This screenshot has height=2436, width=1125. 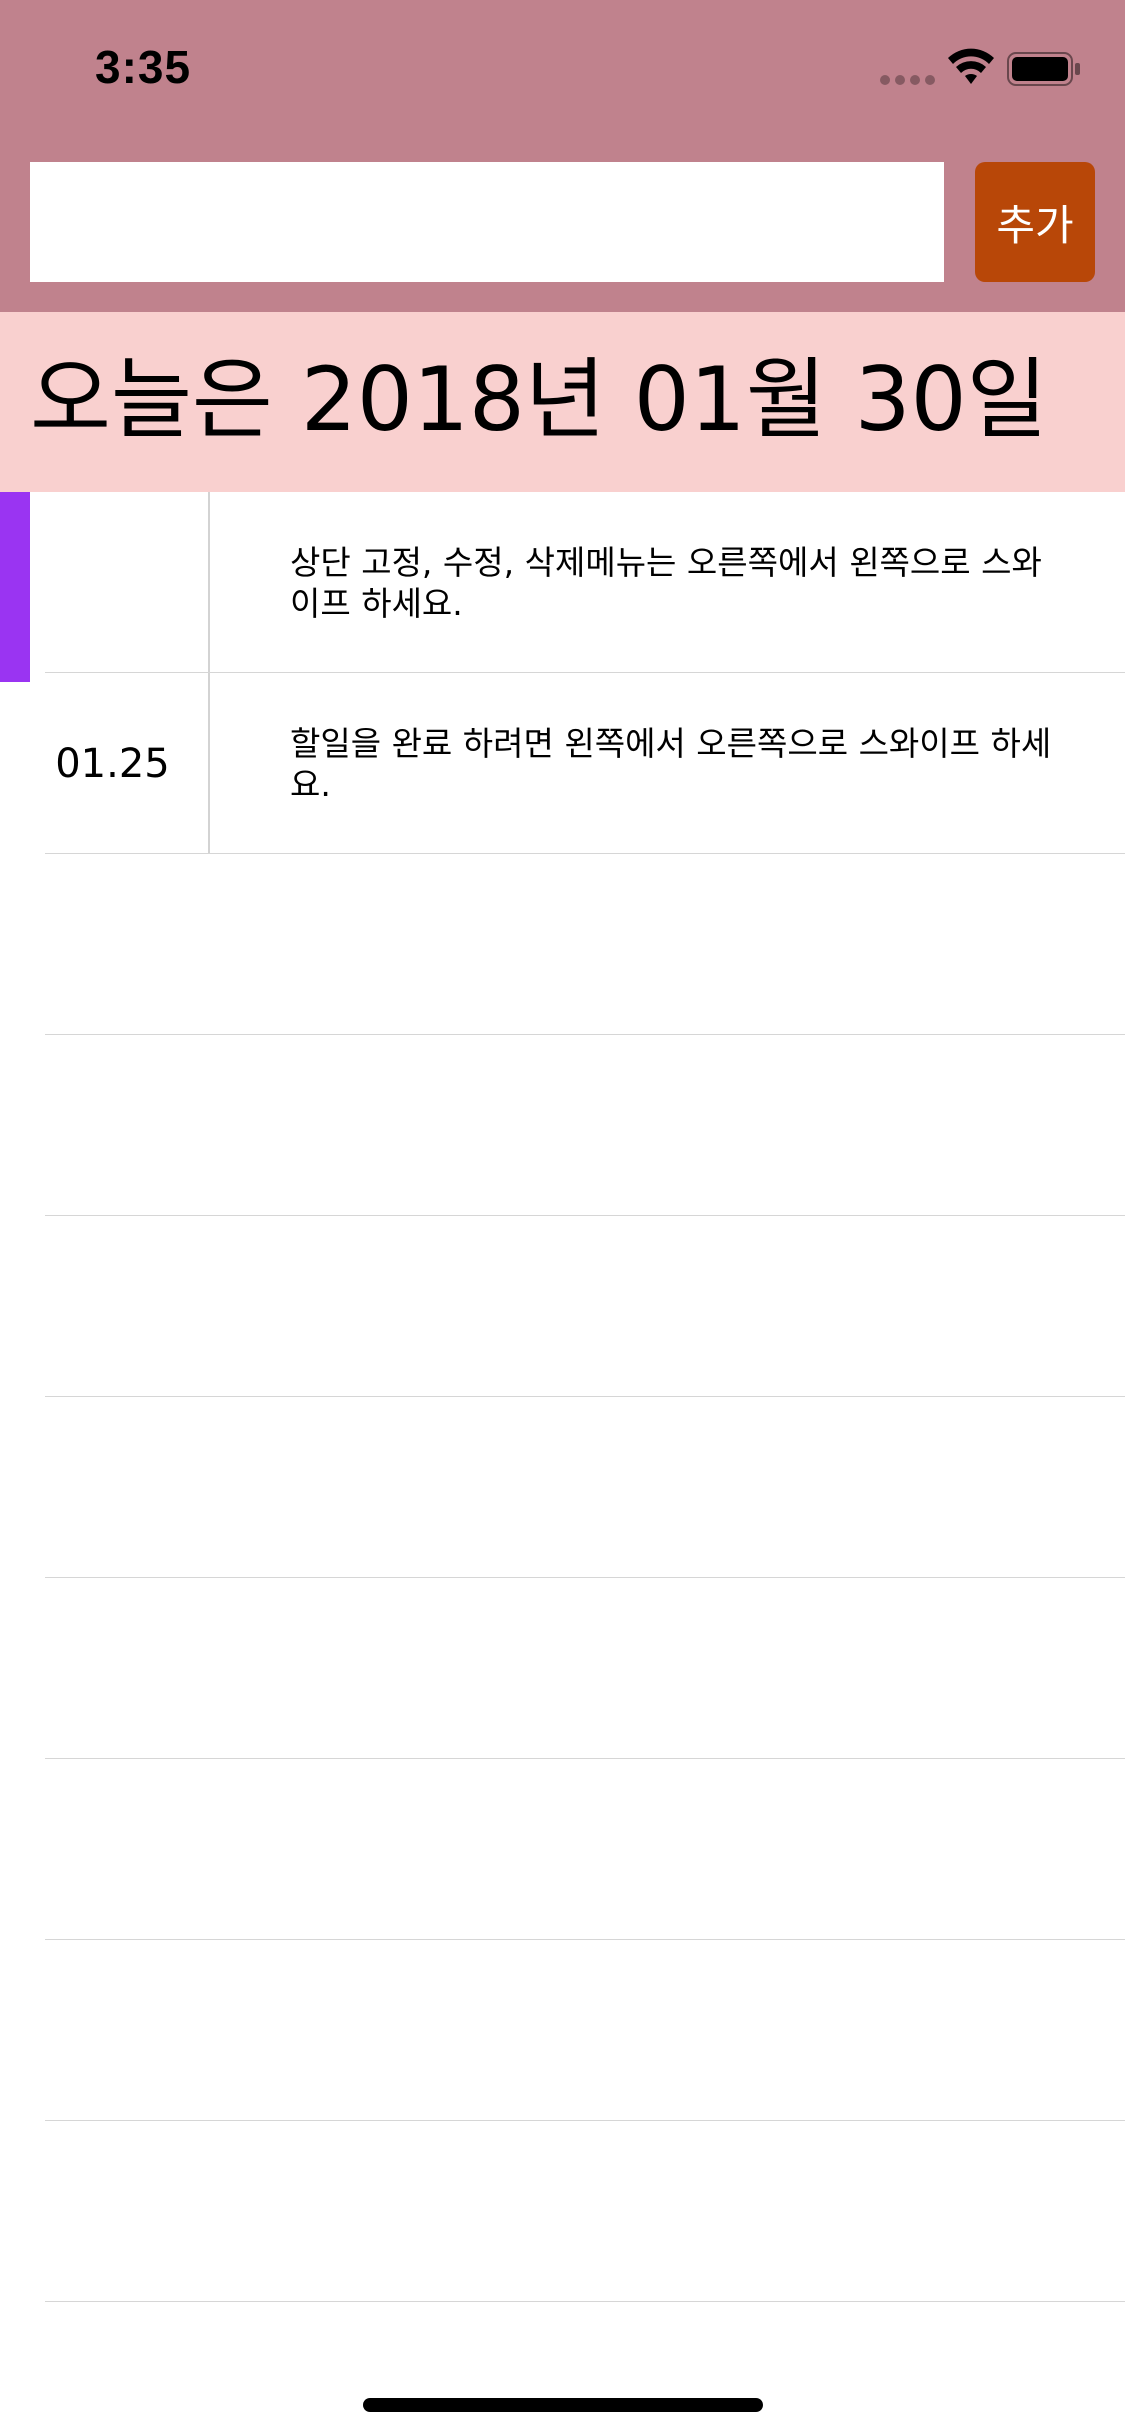 I want to click on home-indicator, so click(x=563, y=2405).